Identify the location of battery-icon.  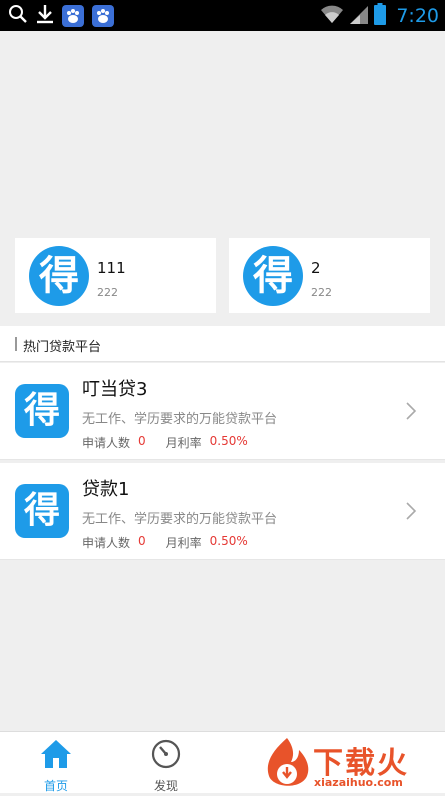
(380, 16).